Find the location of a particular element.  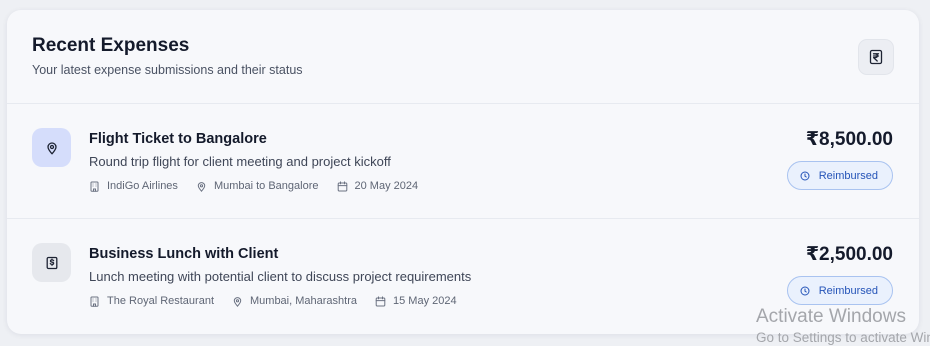

location-meta: Mumbai, Maharashtra is located at coordinates (294, 301).